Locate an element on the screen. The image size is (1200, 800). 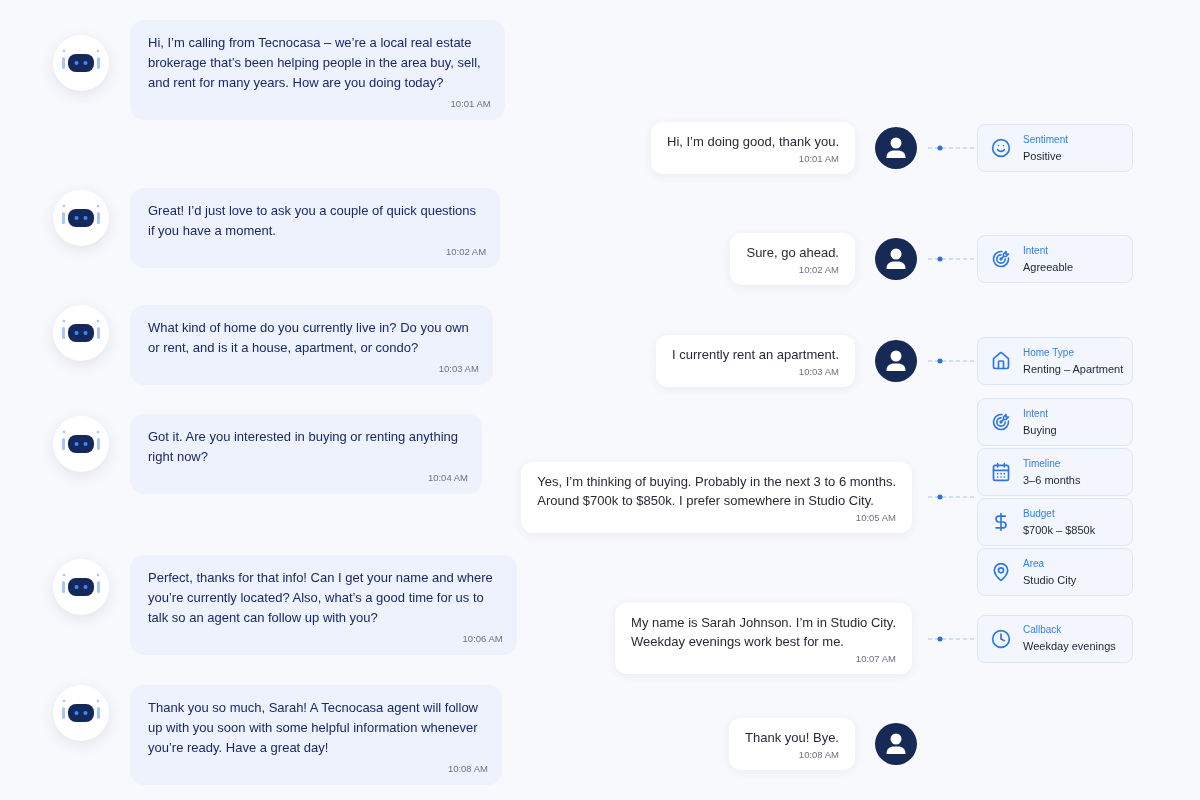
message-text: Thank you! Bye. is located at coordinates (792, 738).